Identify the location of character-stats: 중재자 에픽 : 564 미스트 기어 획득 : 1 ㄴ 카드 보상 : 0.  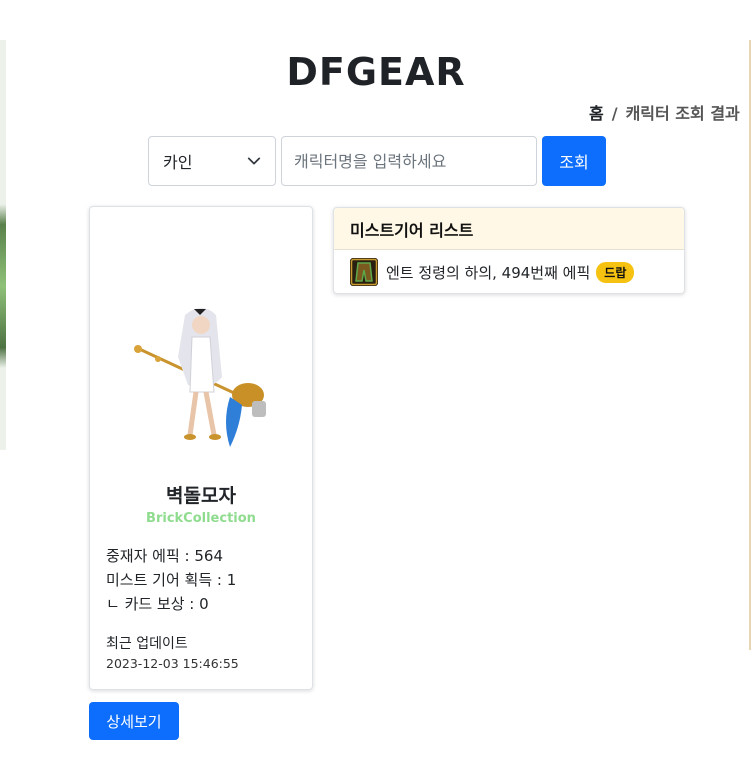
(171, 580).